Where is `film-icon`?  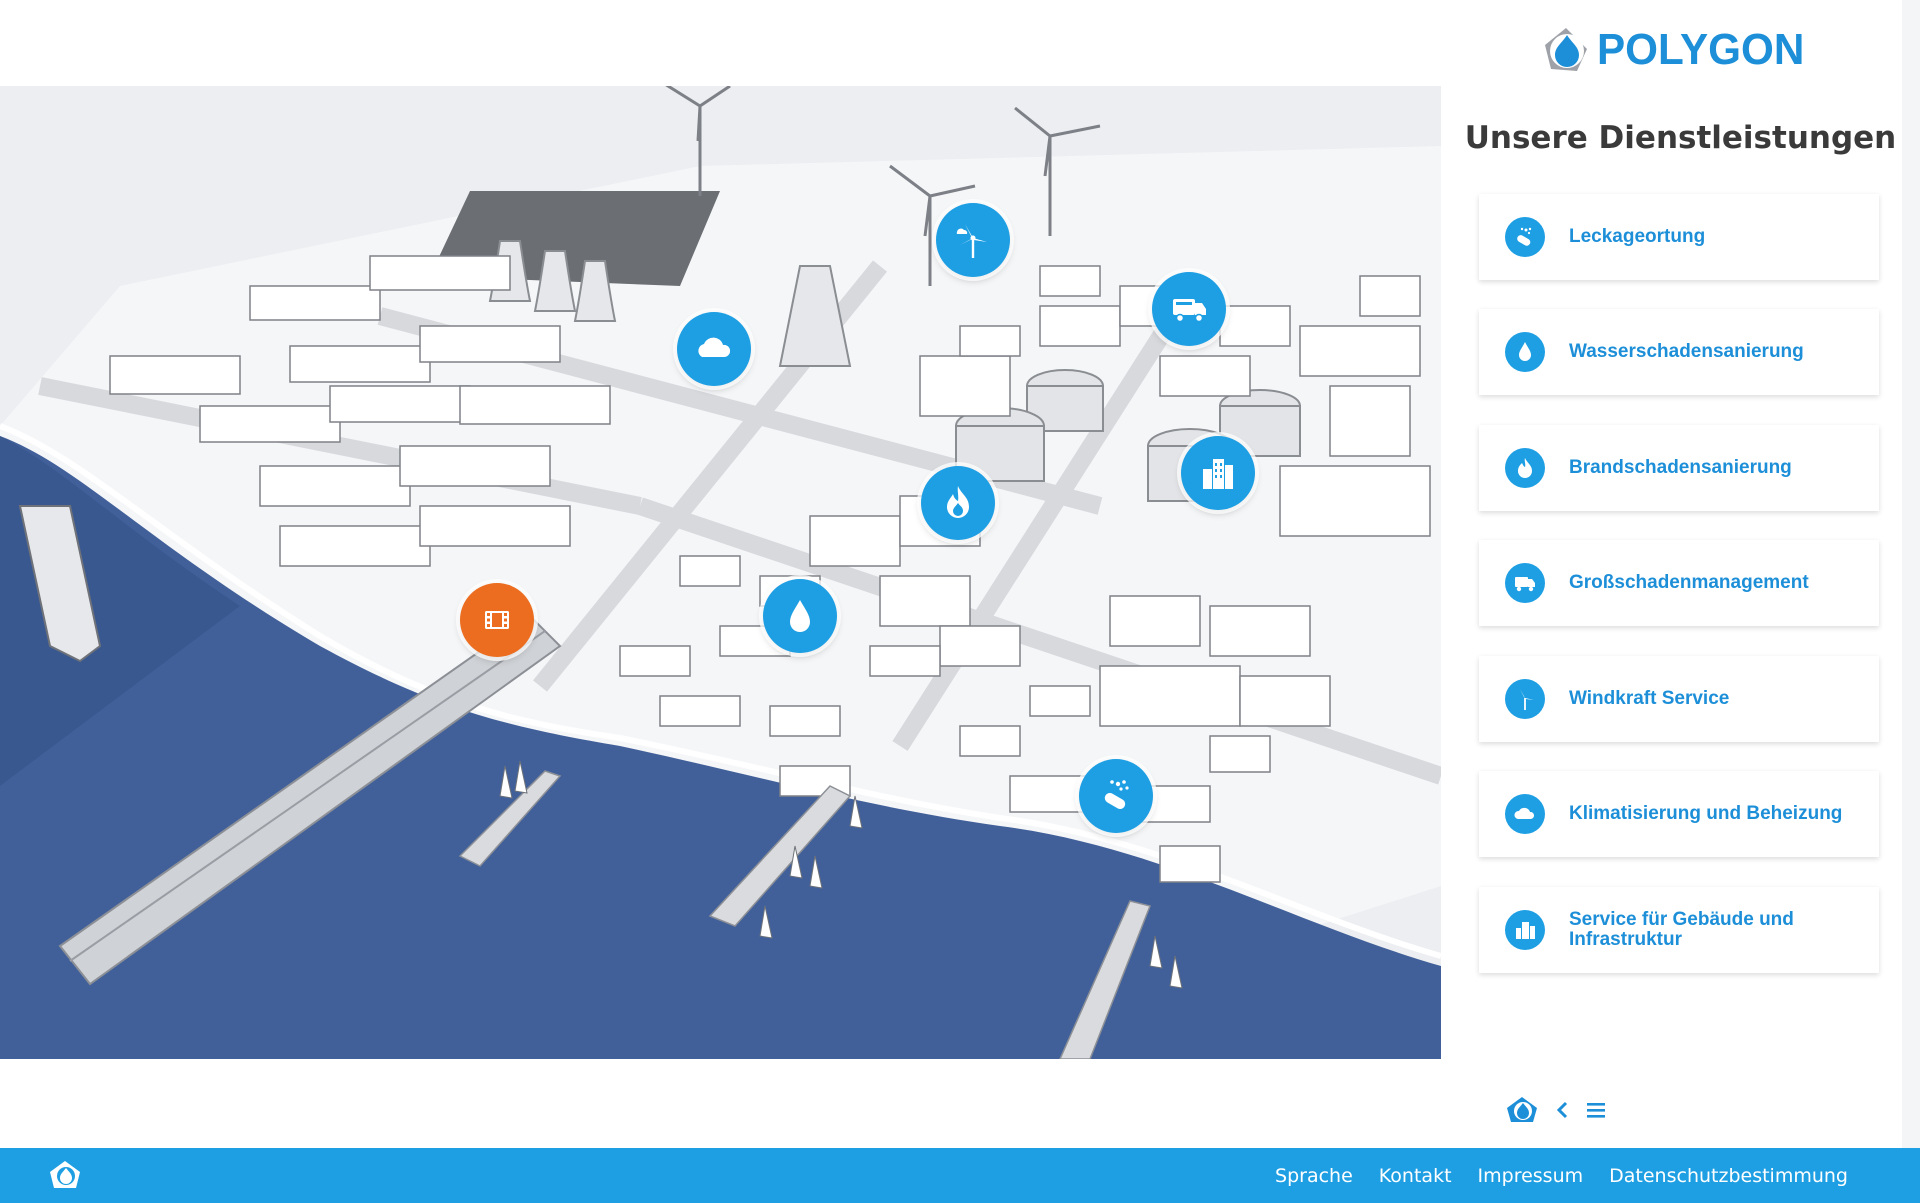 film-icon is located at coordinates (497, 620).